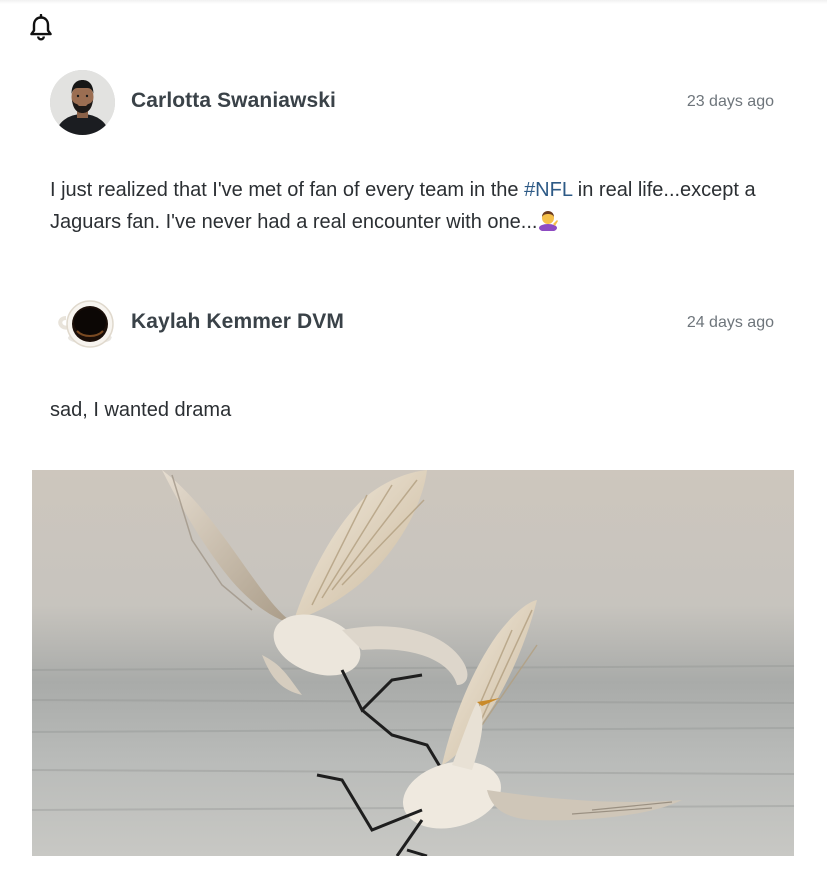 Image resolution: width=827 pixels, height=876 pixels. Describe the element at coordinates (141, 410) in the screenshot. I see `post-text: sad, I wanted drama` at that location.